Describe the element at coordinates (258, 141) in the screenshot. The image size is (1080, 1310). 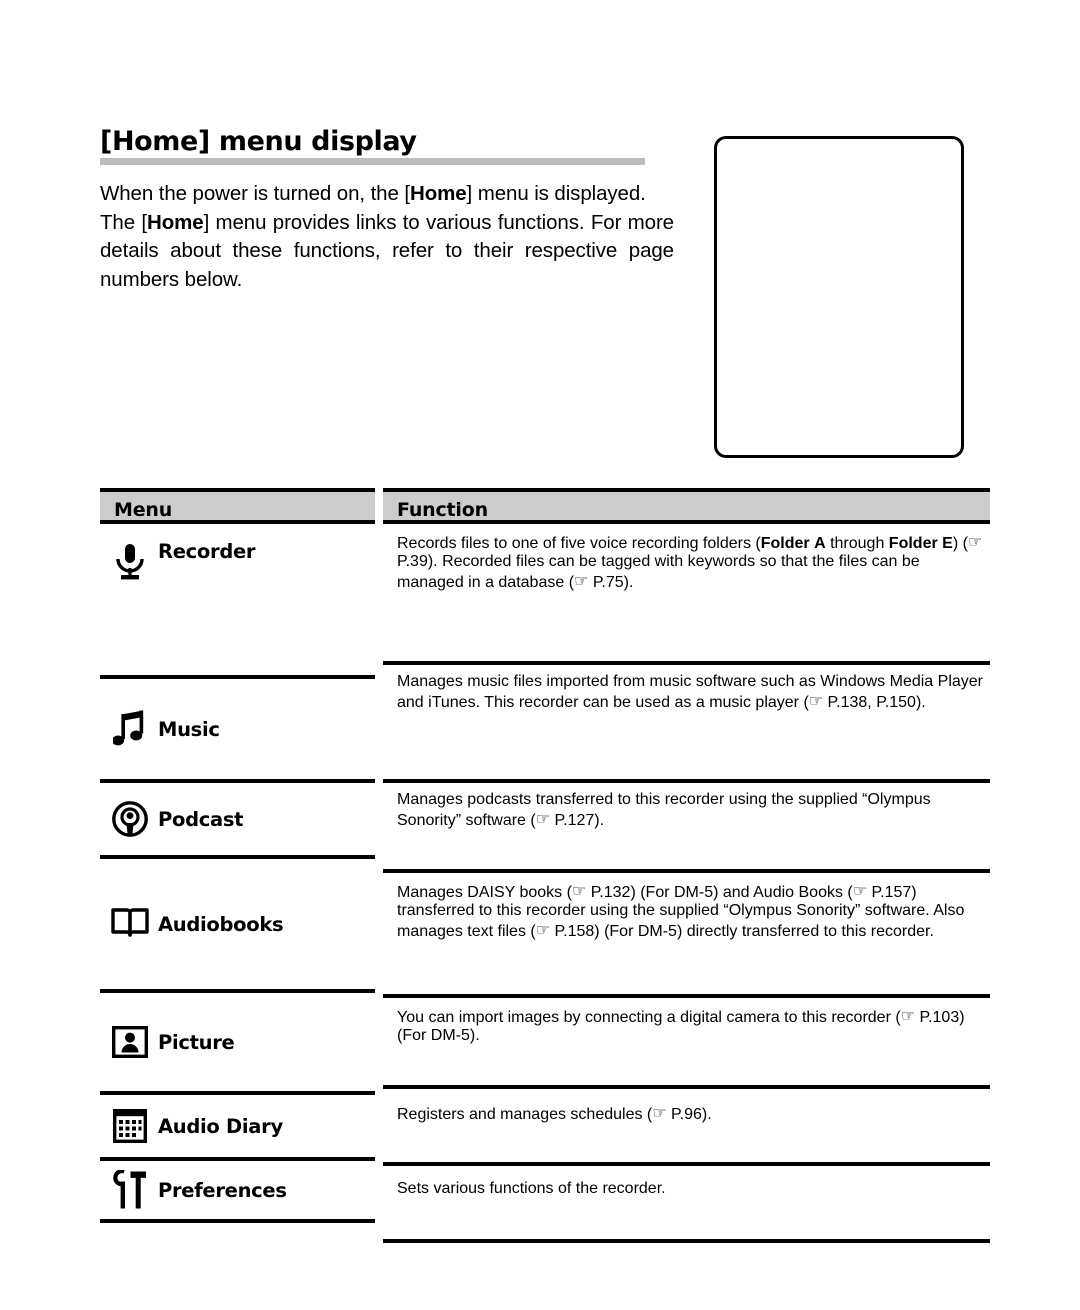
I see `page-title: [Home] menu display` at that location.